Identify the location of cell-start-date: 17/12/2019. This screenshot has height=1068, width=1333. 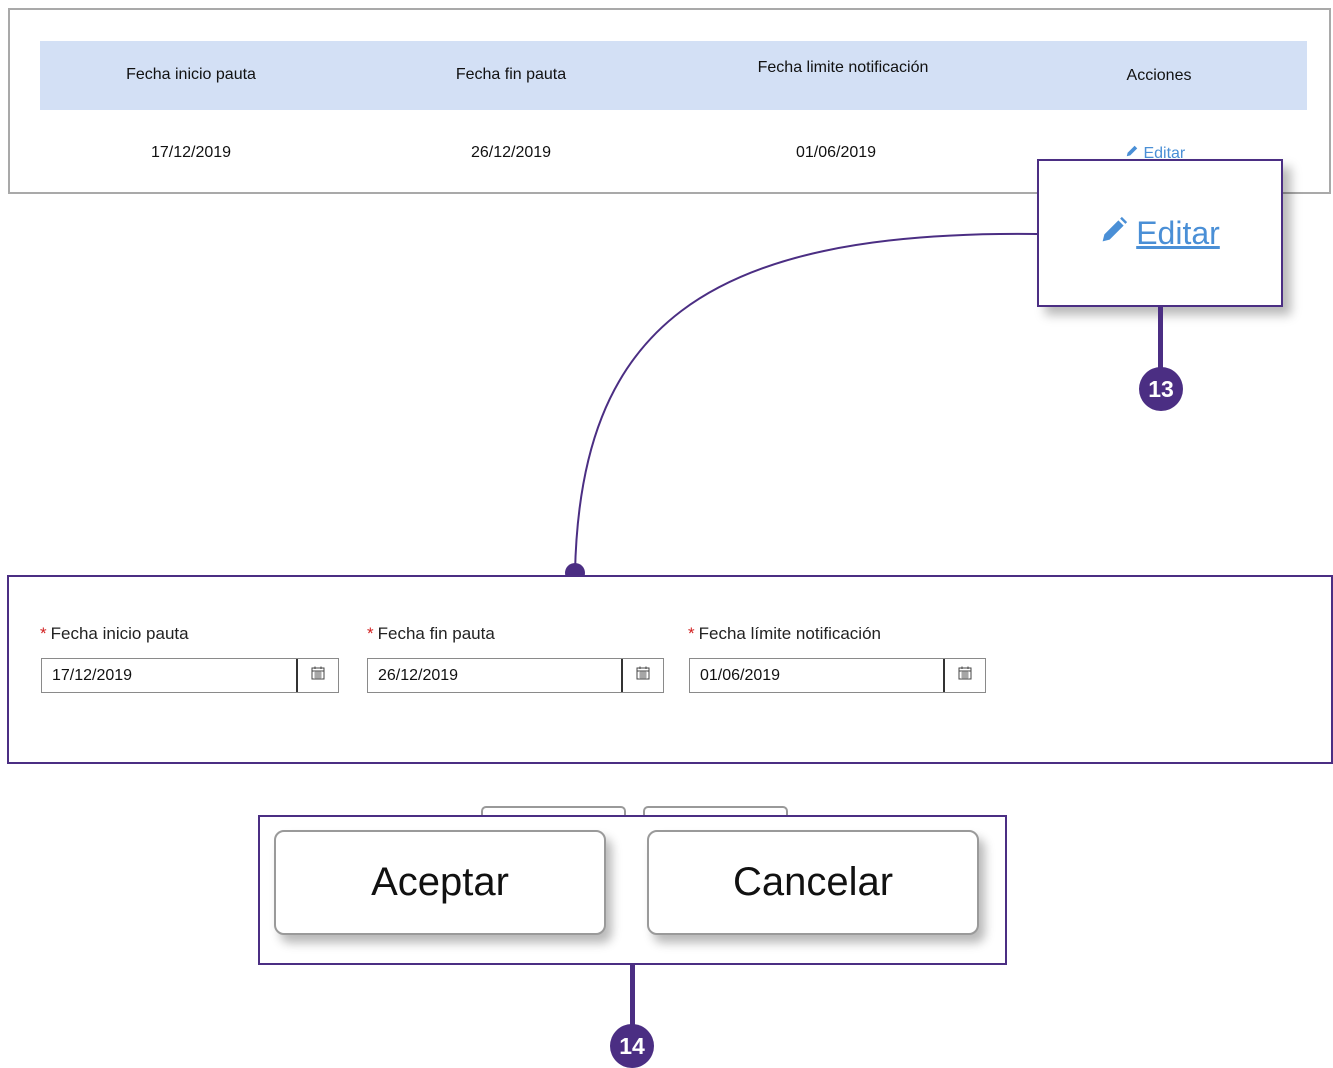
(191, 152).